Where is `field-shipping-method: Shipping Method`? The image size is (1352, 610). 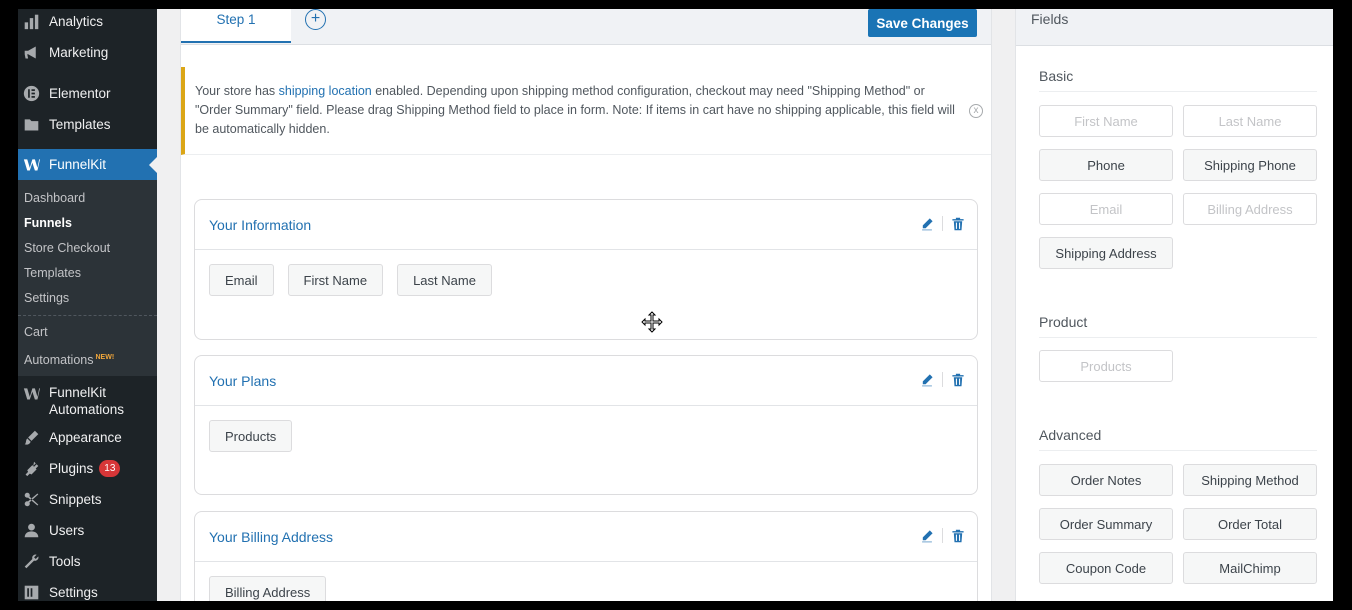 field-shipping-method: Shipping Method is located at coordinates (1250, 480).